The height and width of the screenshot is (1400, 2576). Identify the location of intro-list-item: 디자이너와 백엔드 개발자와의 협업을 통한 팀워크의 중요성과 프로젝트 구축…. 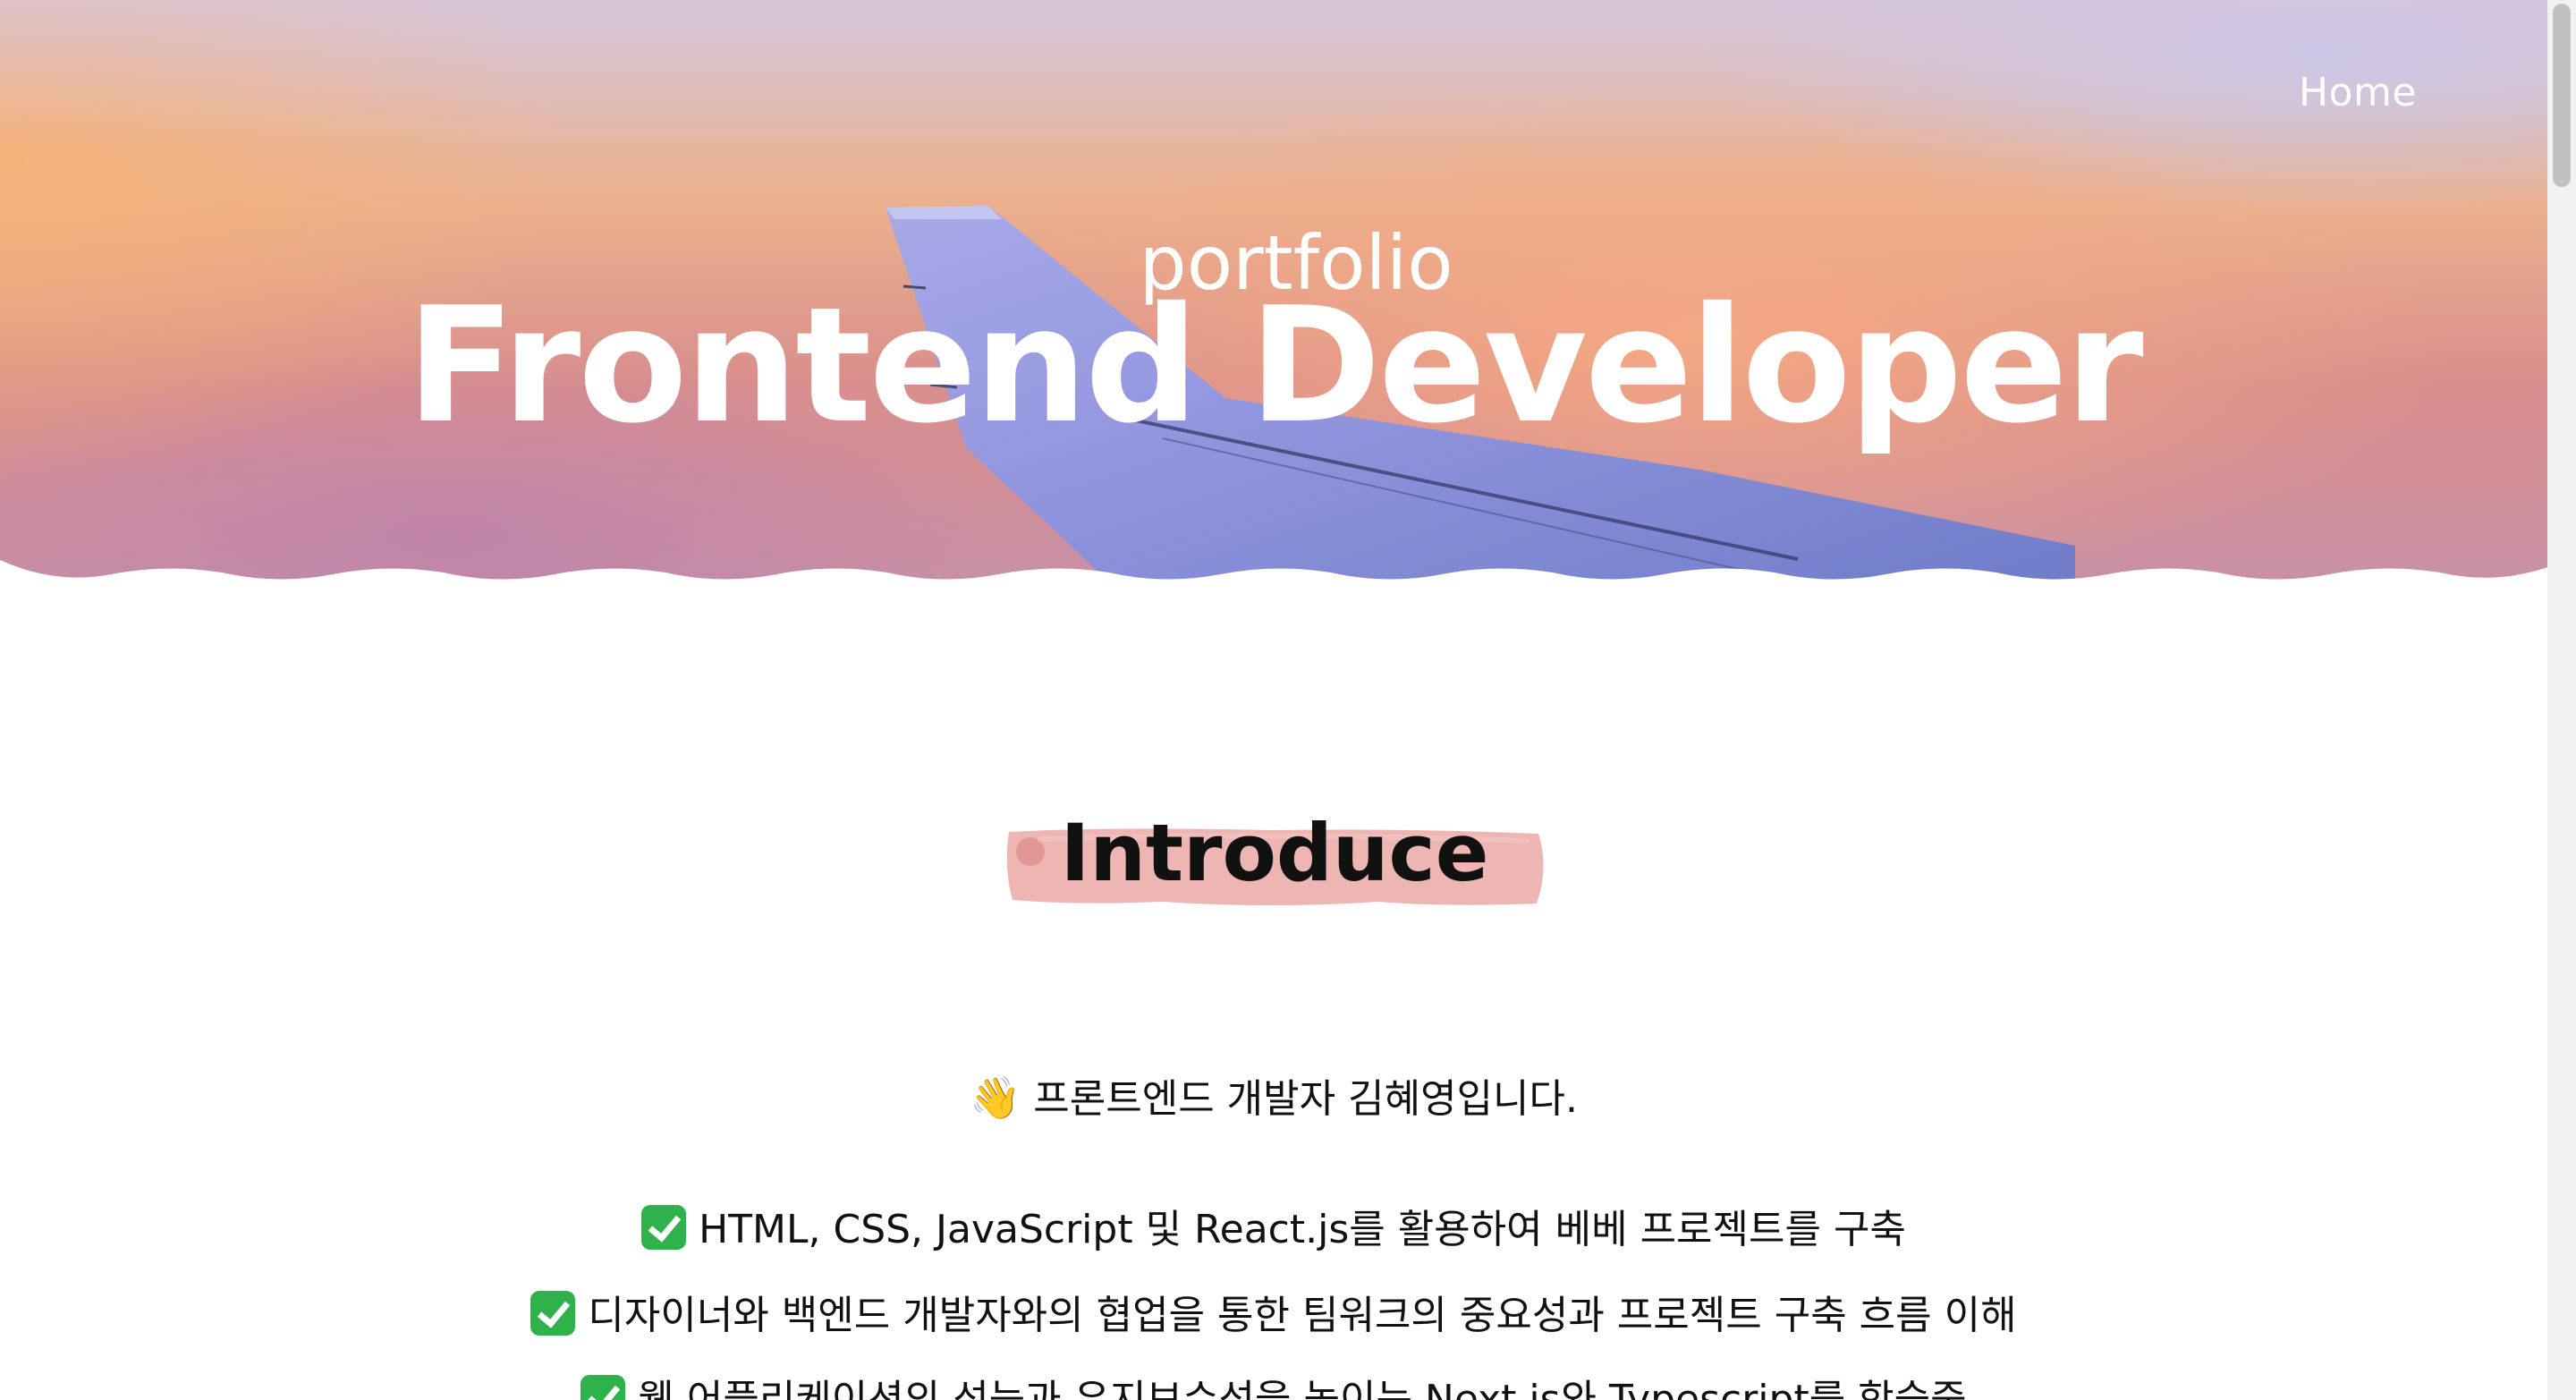
(1273, 1311).